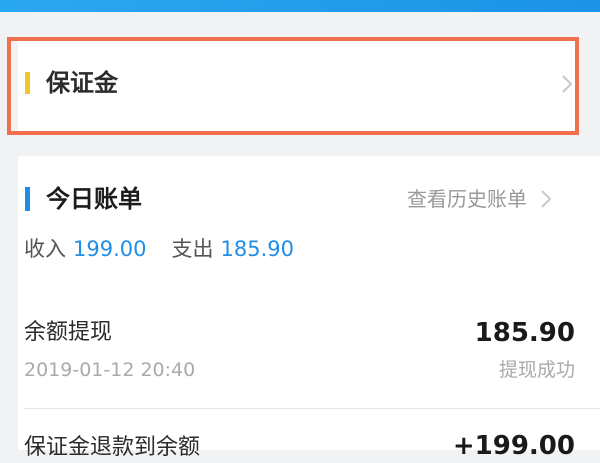 The height and width of the screenshot is (463, 600). I want to click on transaction-title: 保证金退款到余额, so click(112, 447).